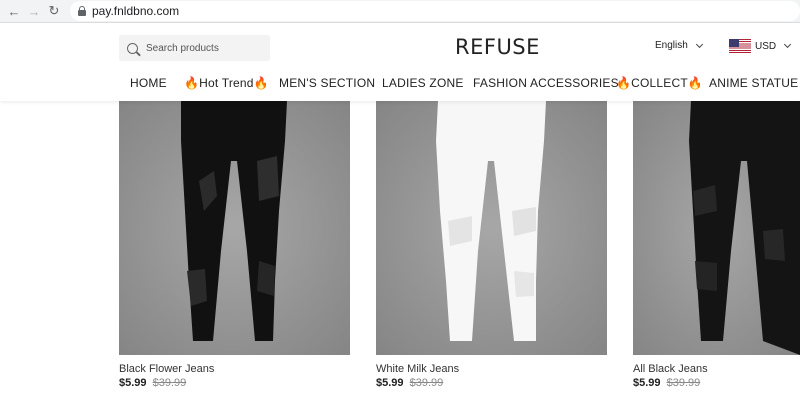 This screenshot has height=410, width=800. I want to click on search-box, so click(194, 48).